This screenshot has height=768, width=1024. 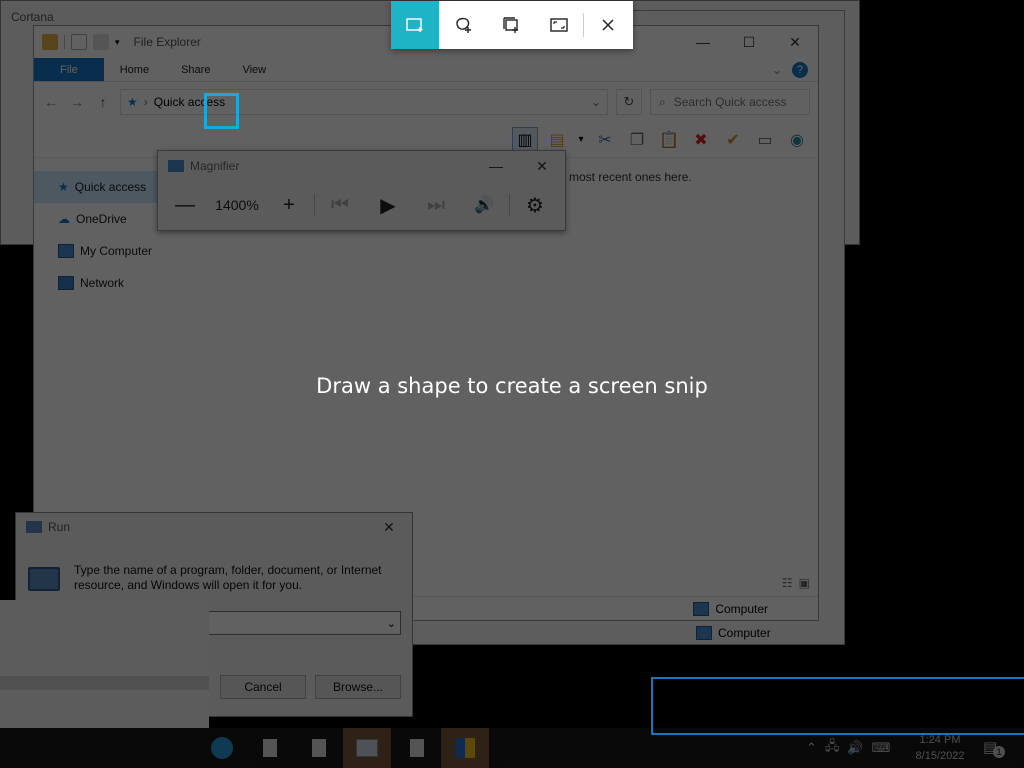 What do you see at coordinates (800, 69) in the screenshot?
I see `help-icon: ?` at bounding box center [800, 69].